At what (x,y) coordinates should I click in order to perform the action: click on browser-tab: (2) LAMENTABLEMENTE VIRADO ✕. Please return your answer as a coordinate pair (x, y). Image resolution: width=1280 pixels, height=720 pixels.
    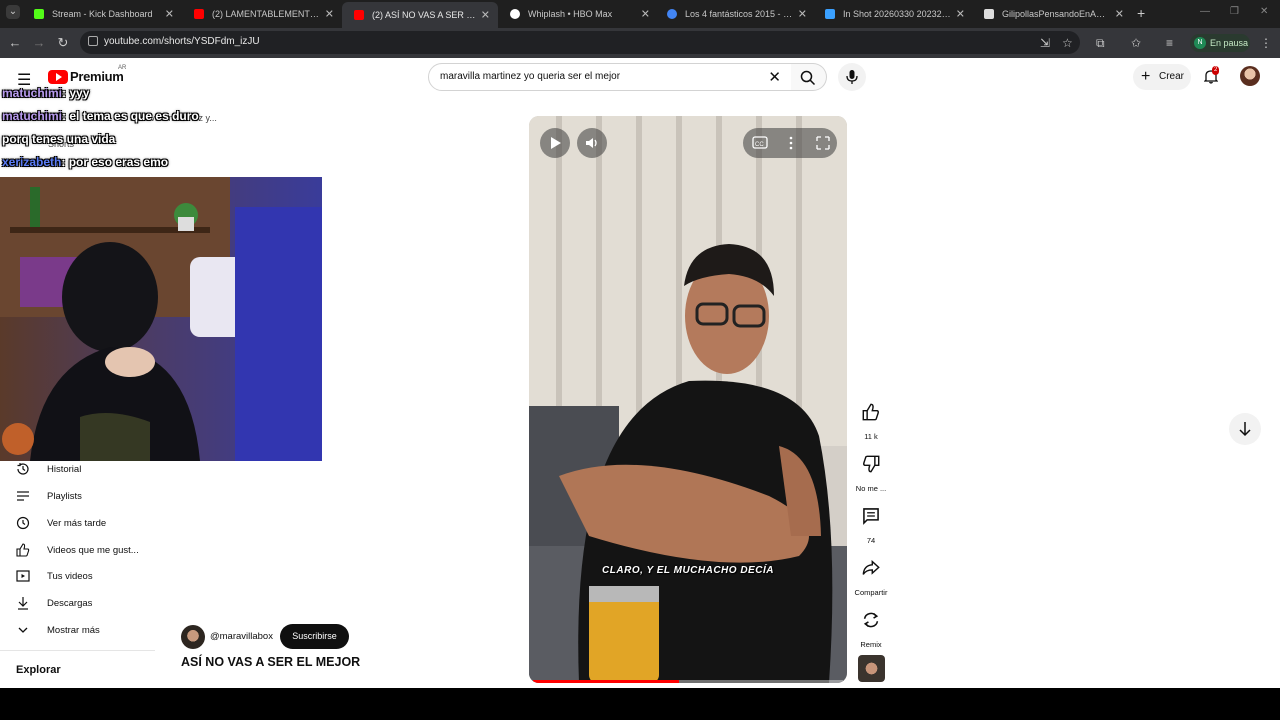
    Looking at the image, I should click on (262, 14).